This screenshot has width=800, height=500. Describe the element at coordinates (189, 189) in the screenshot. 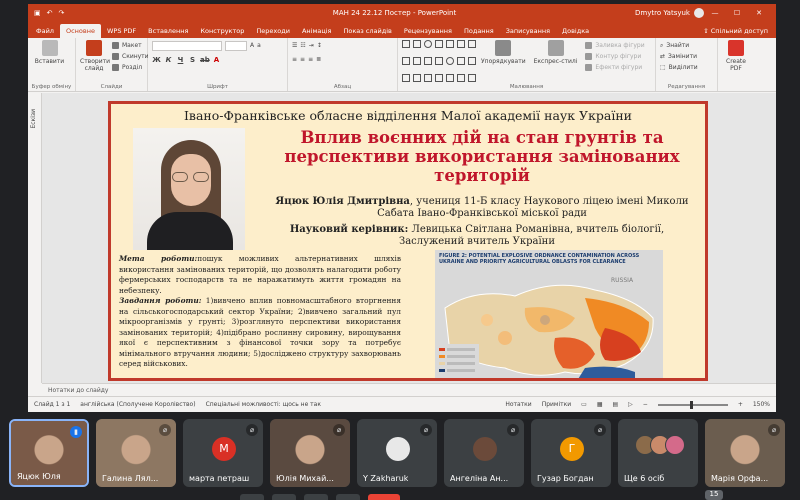

I see `author-photo` at that location.